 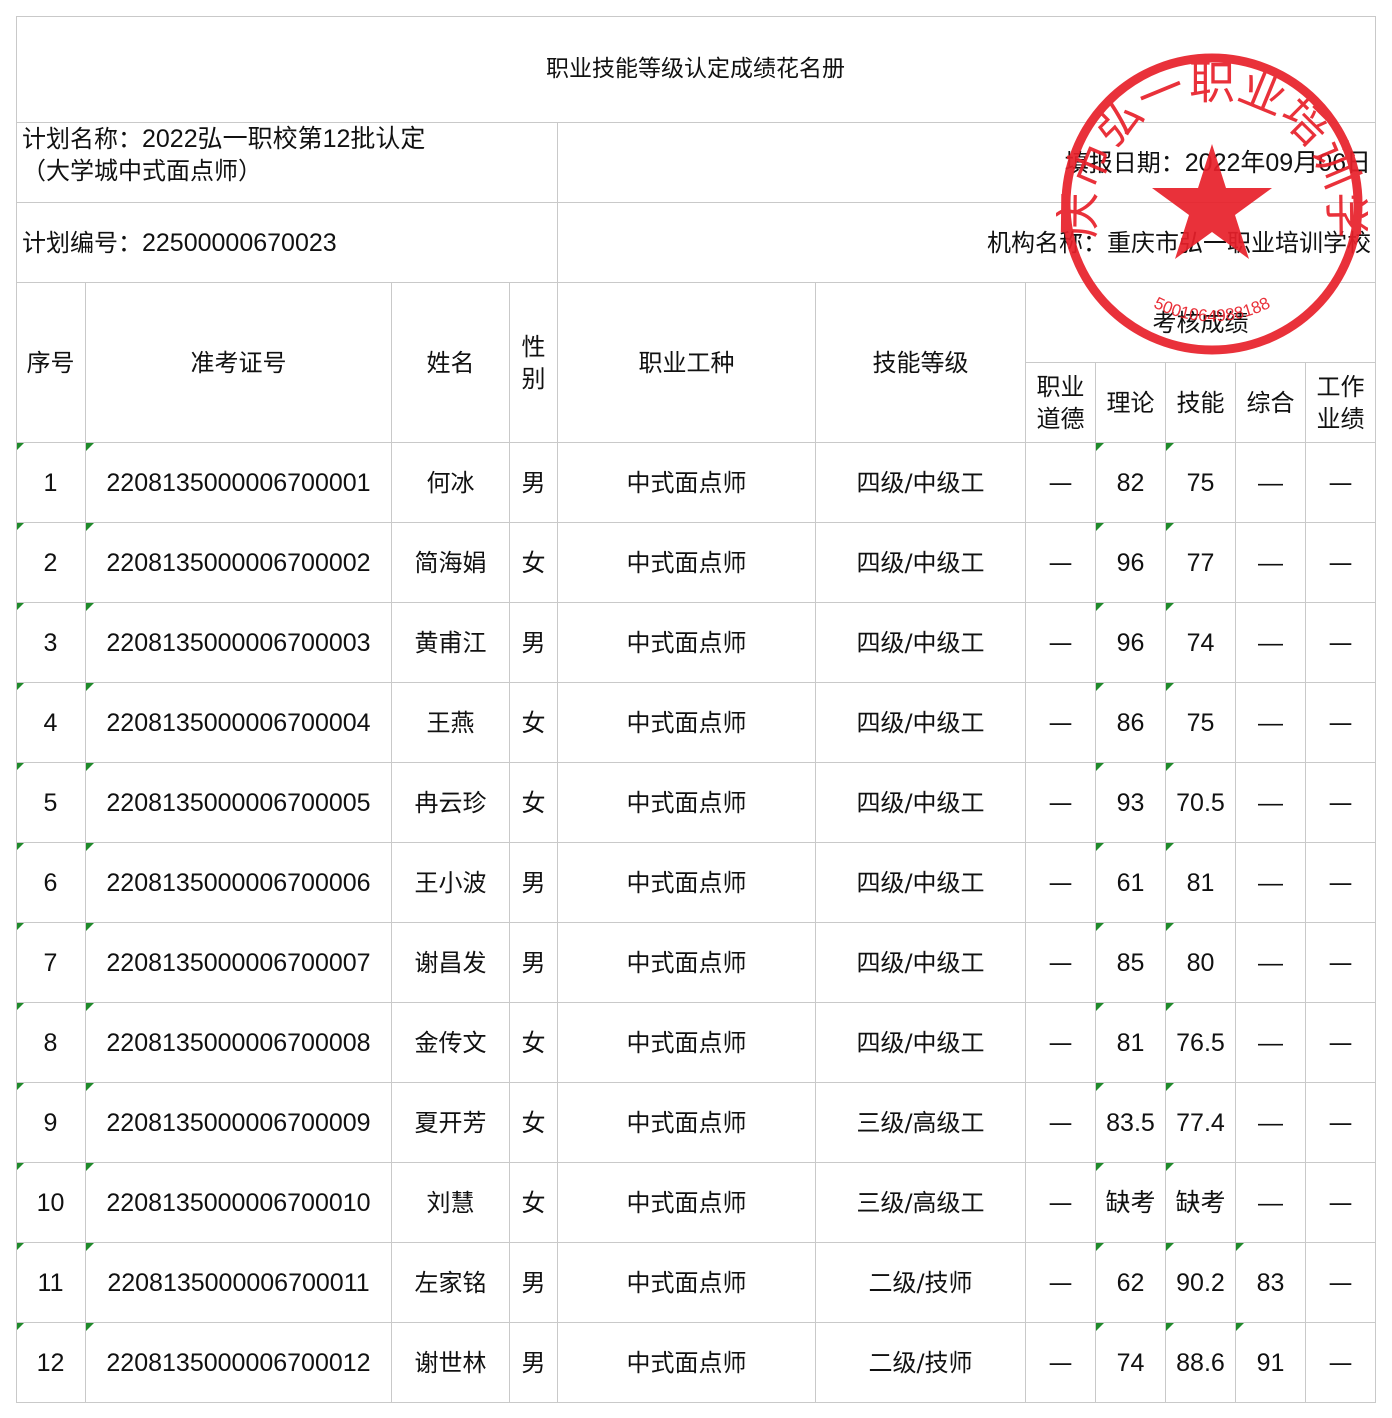 I want to click on cell-skill: 缺考, so click(x=1201, y=1203).